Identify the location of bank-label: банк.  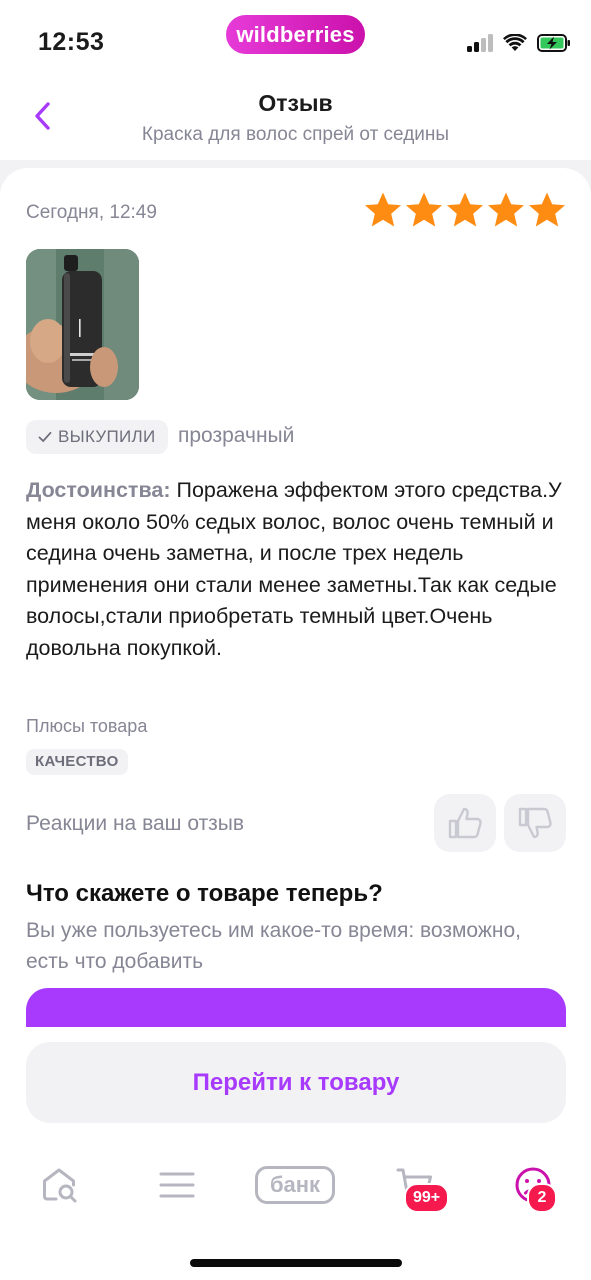
(295, 1185).